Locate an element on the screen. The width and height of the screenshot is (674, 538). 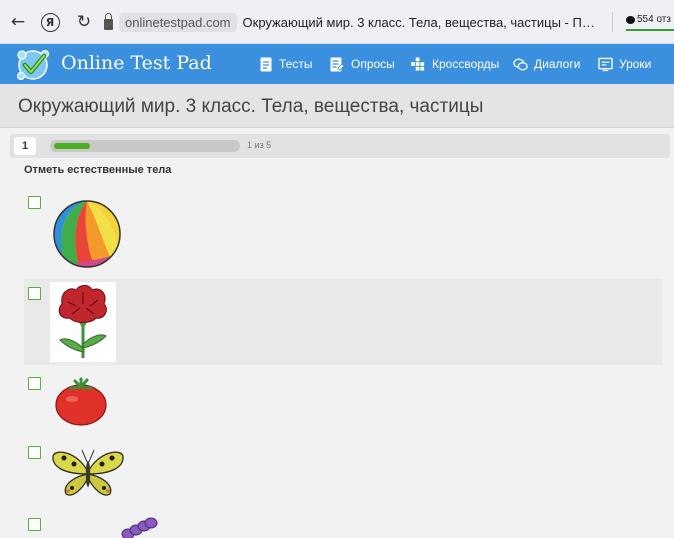
nav-item-tests: Тесты is located at coordinates (285, 64).